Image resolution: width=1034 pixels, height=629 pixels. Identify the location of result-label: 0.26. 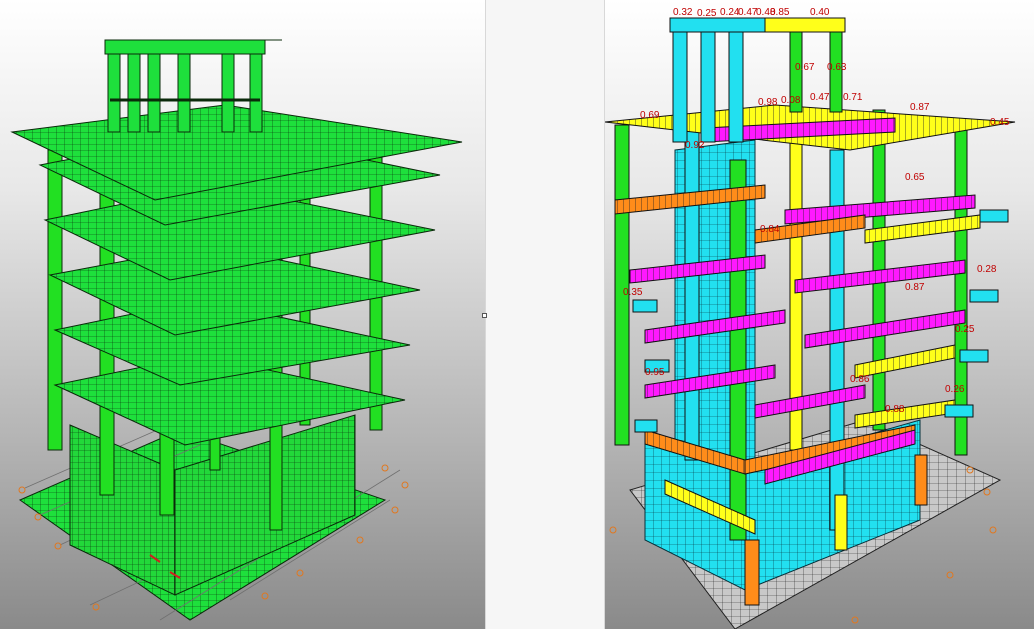
(955, 389).